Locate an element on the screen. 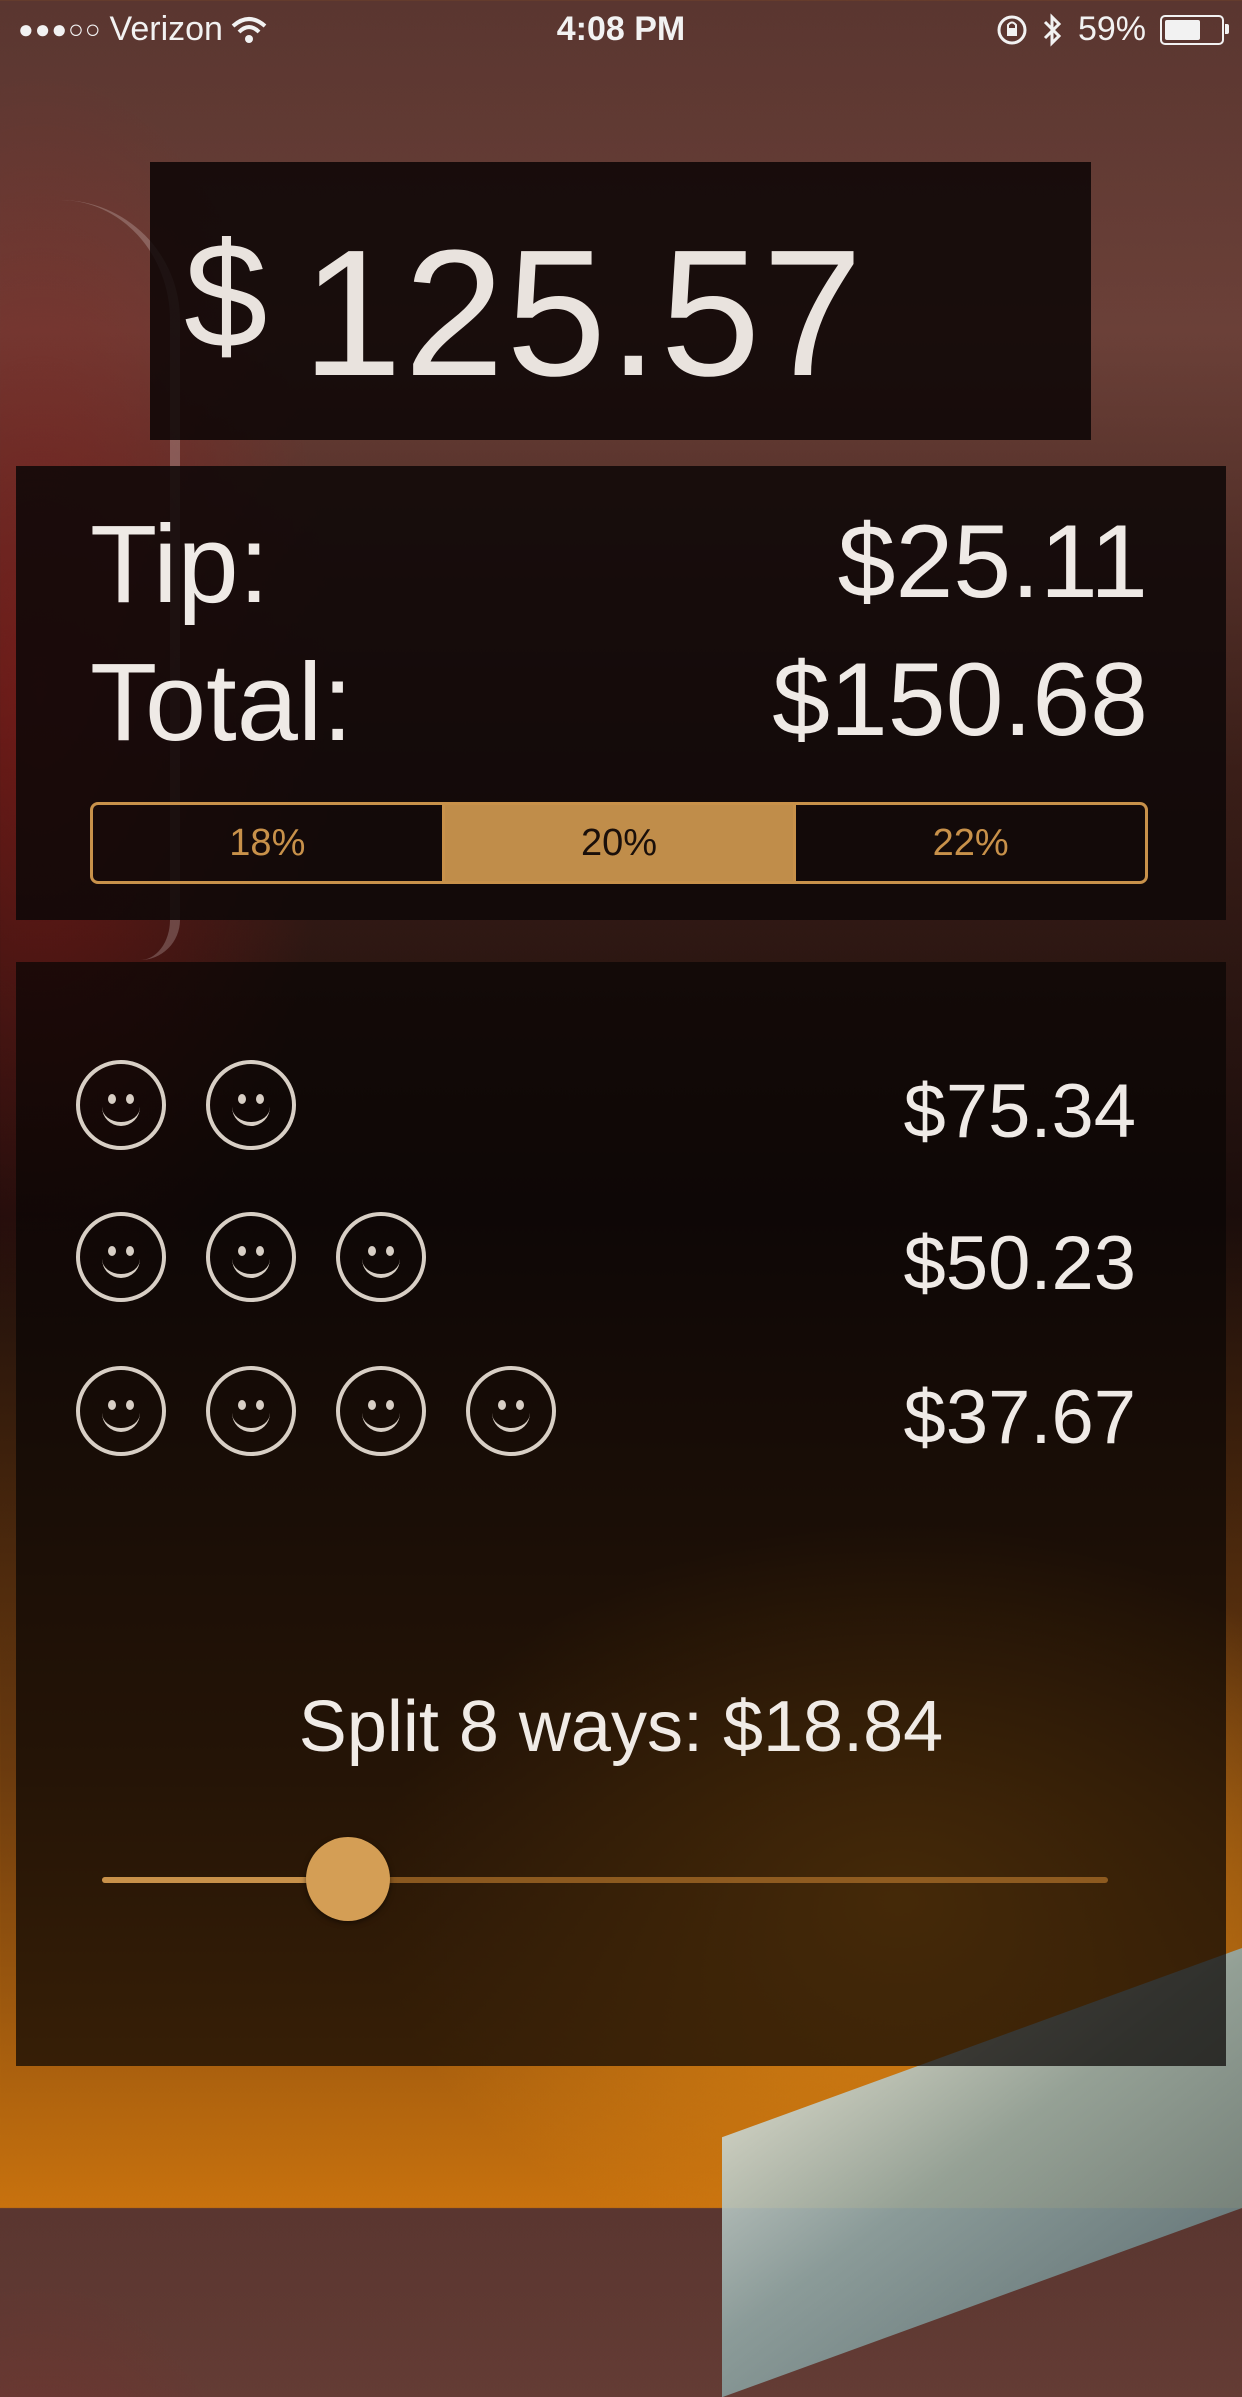 Image resolution: width=1242 pixels, height=2397 pixels. total-value: $150.68 is located at coordinates (960, 700).